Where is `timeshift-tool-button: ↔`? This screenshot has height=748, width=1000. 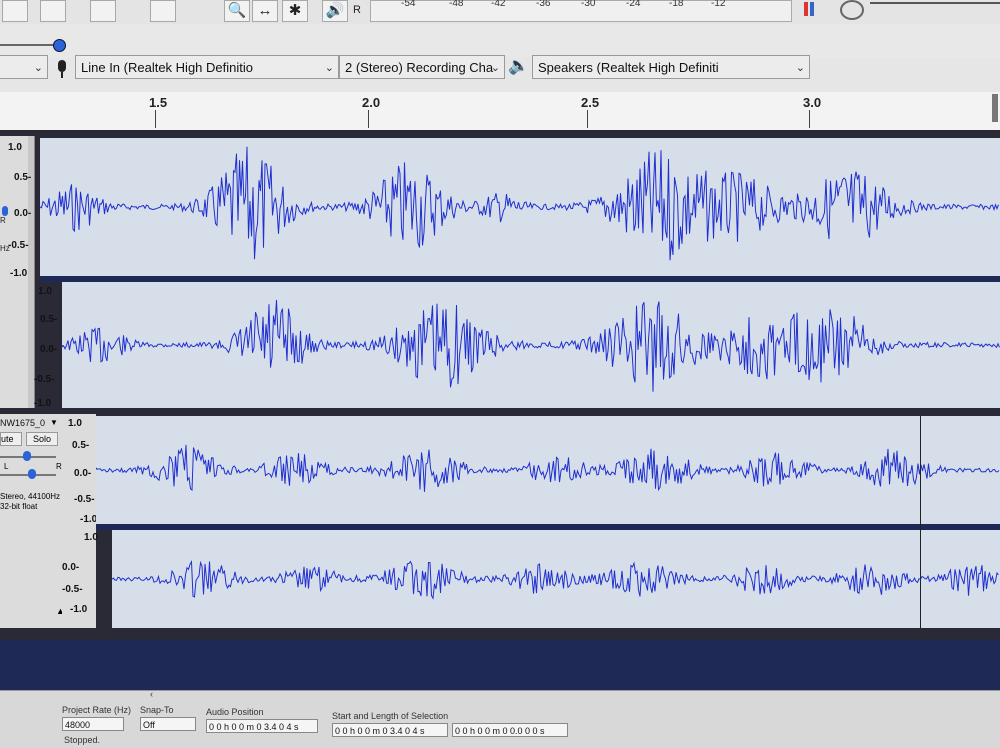
timeshift-tool-button: ↔ is located at coordinates (265, 11).